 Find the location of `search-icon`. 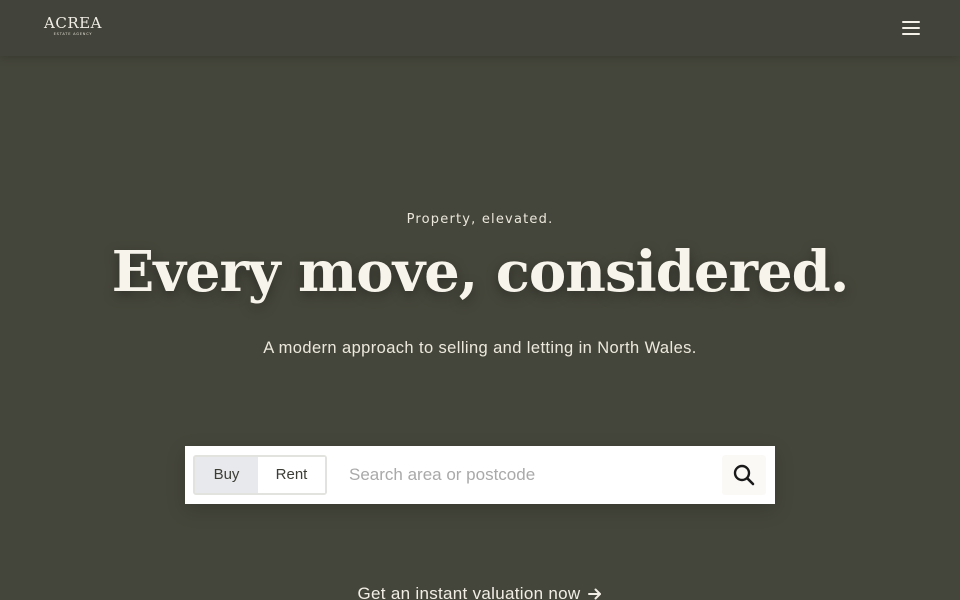

search-icon is located at coordinates (744, 475).